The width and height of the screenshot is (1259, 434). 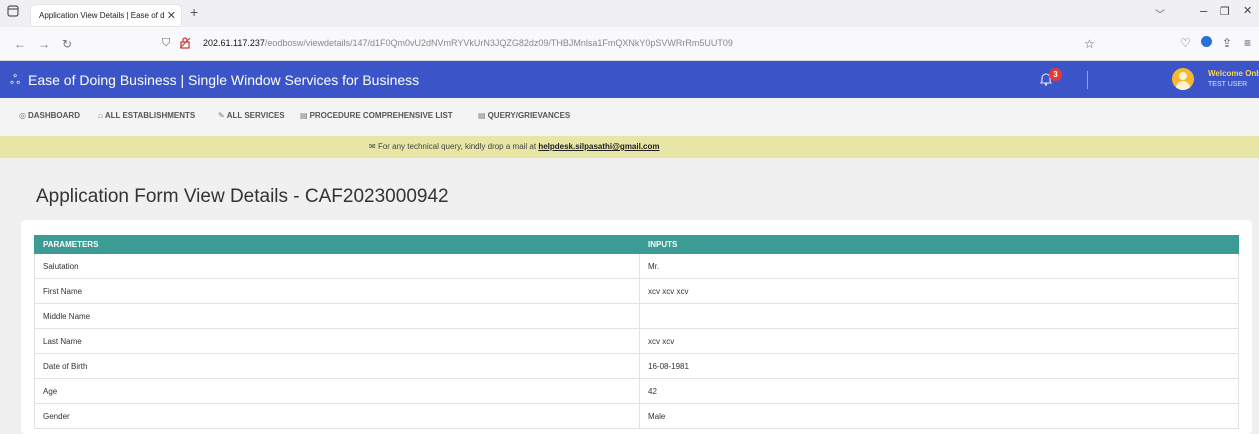 I want to click on table-row: Last Name xcv xcv, so click(x=636, y=341).